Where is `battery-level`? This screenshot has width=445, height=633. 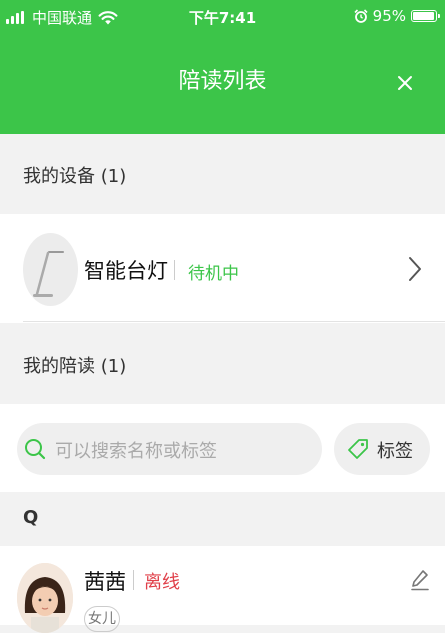
battery-level is located at coordinates (423, 16).